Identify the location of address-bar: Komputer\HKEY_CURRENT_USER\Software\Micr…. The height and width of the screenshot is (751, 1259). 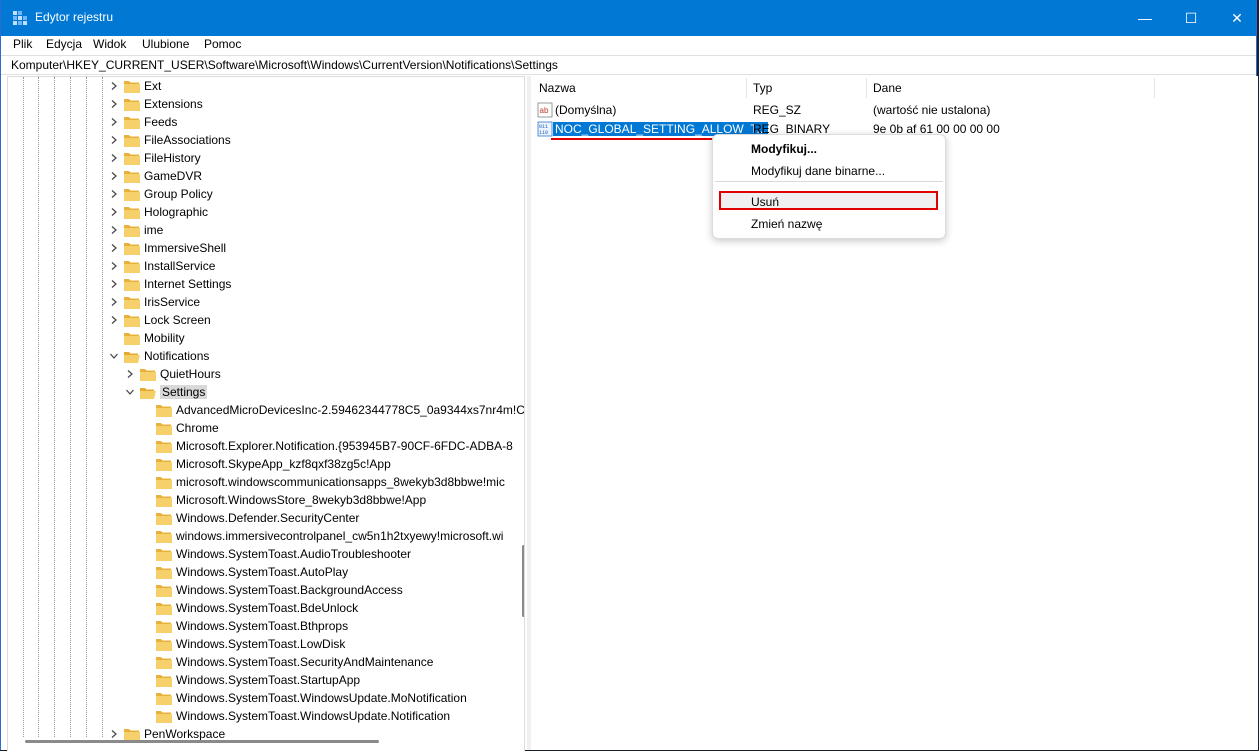
(628, 65).